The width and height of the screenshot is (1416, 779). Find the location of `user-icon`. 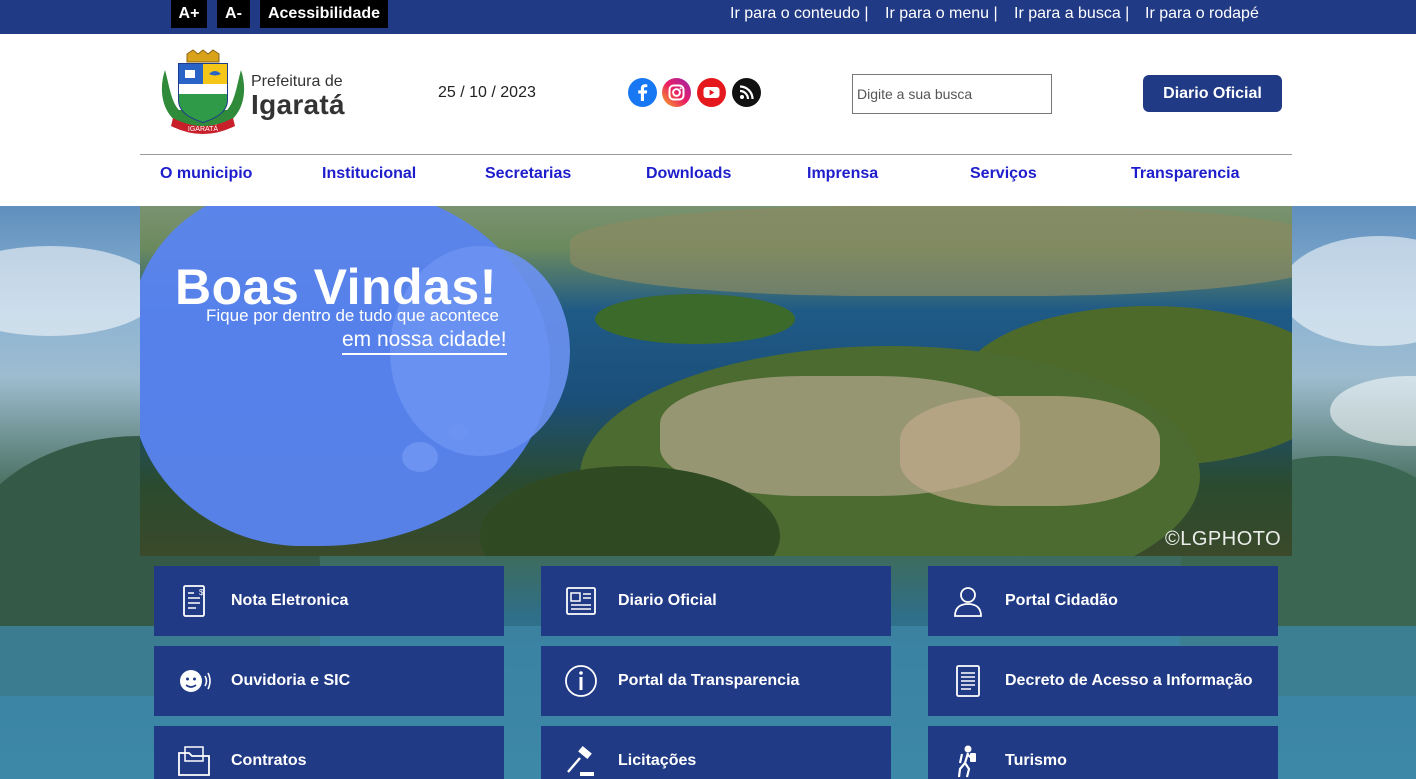

user-icon is located at coordinates (968, 602).